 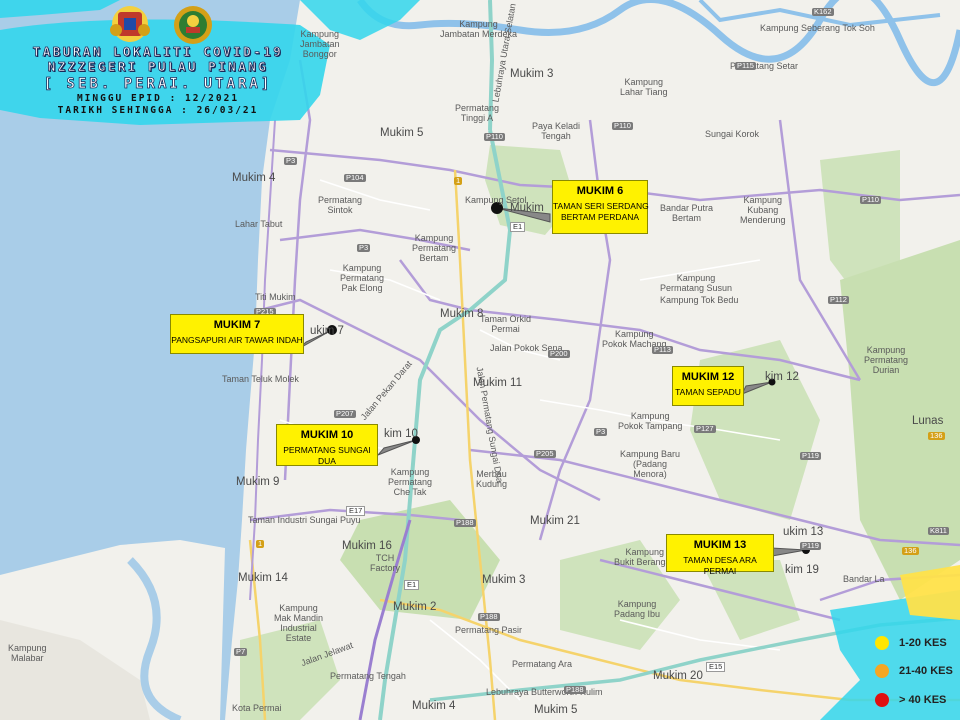 What do you see at coordinates (556, 131) in the screenshot?
I see `label-paya-keladi: Paya Keladi Tengah` at bounding box center [556, 131].